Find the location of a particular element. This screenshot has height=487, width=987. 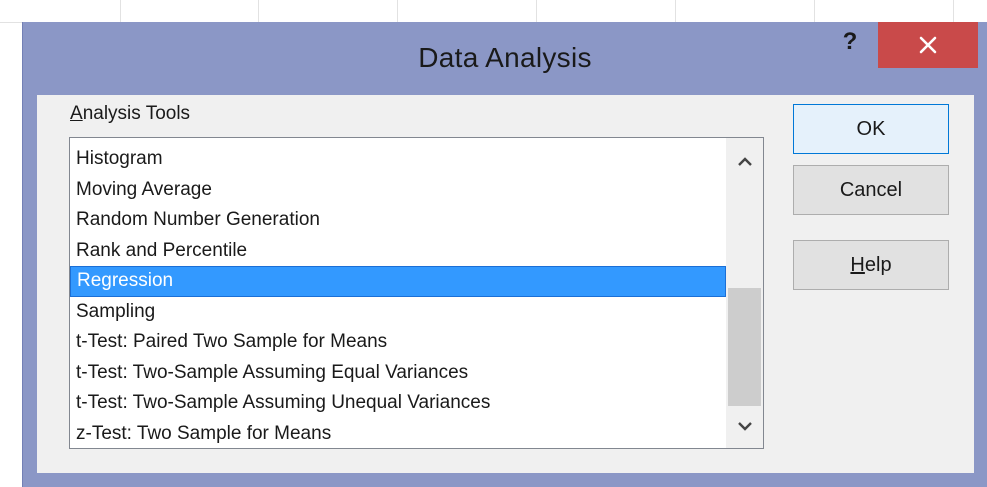

close-icon is located at coordinates (928, 45).